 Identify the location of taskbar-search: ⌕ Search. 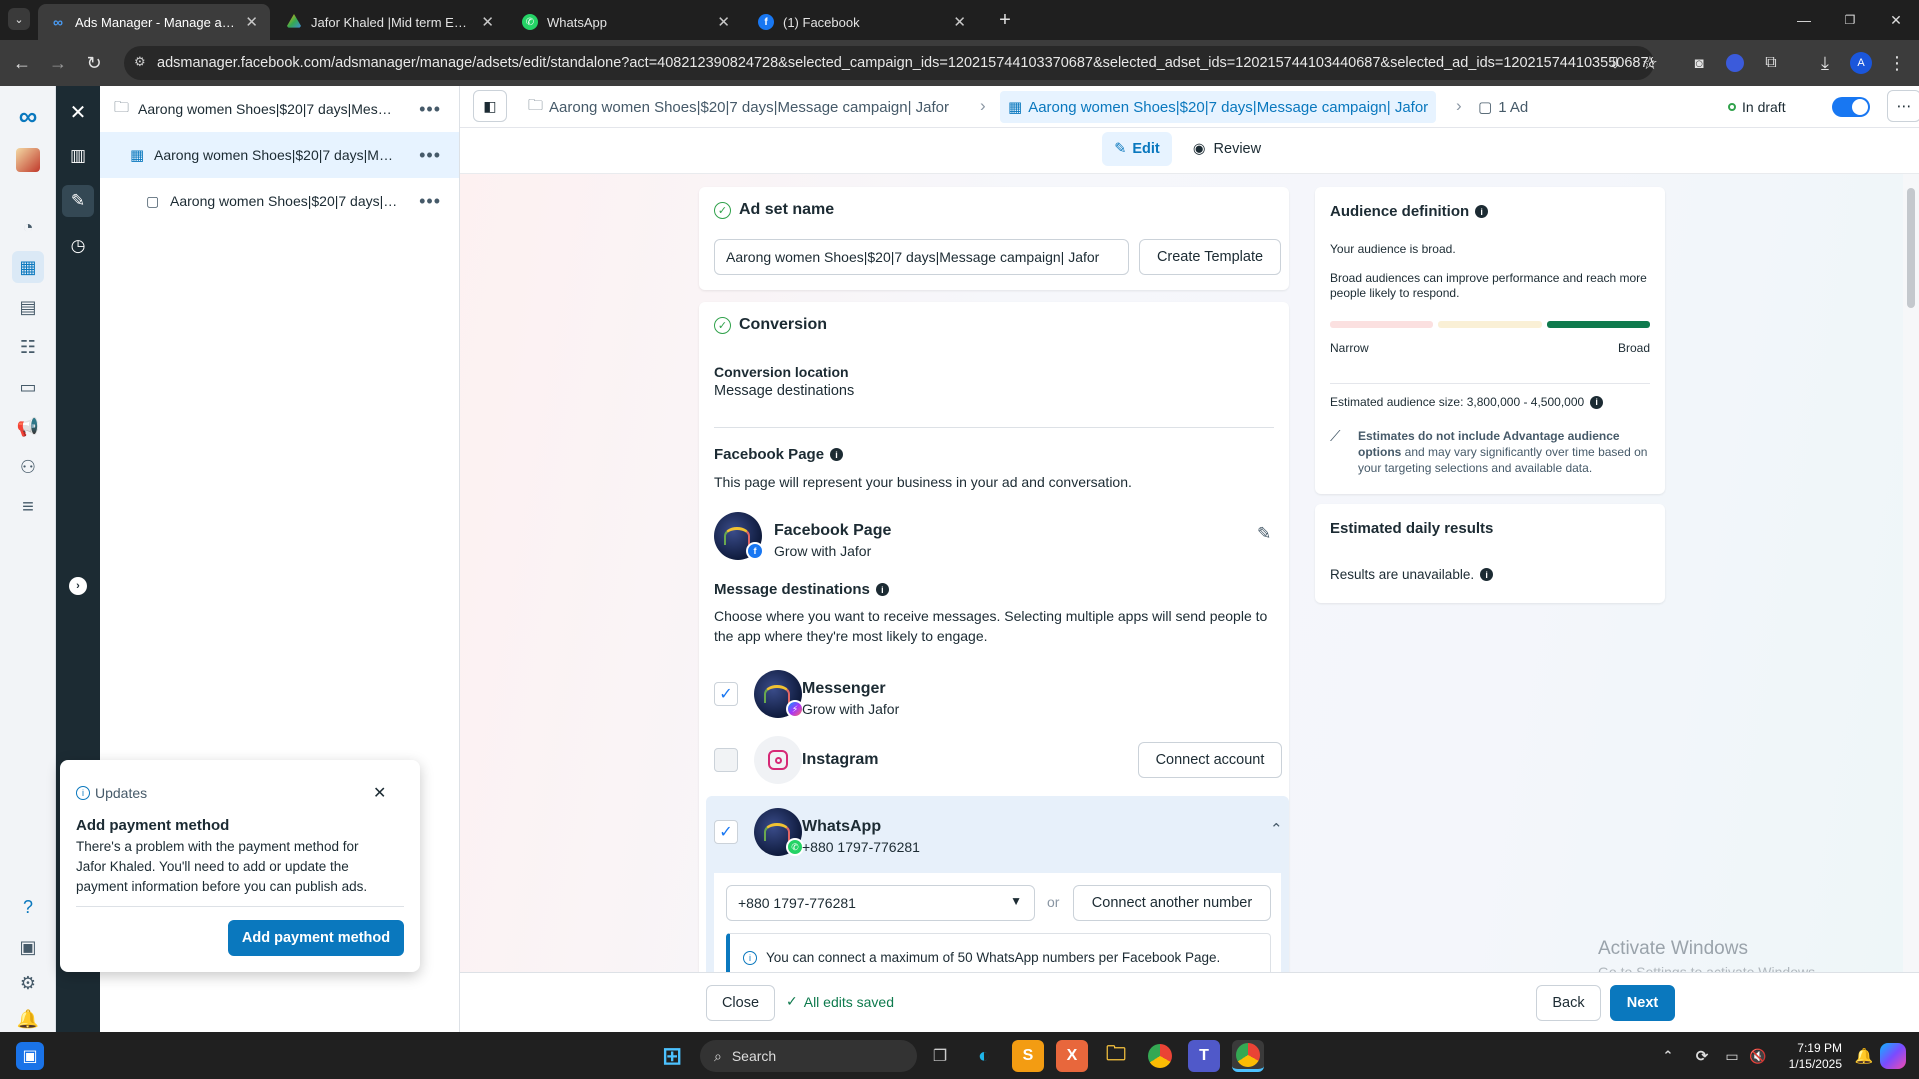
(808, 1056).